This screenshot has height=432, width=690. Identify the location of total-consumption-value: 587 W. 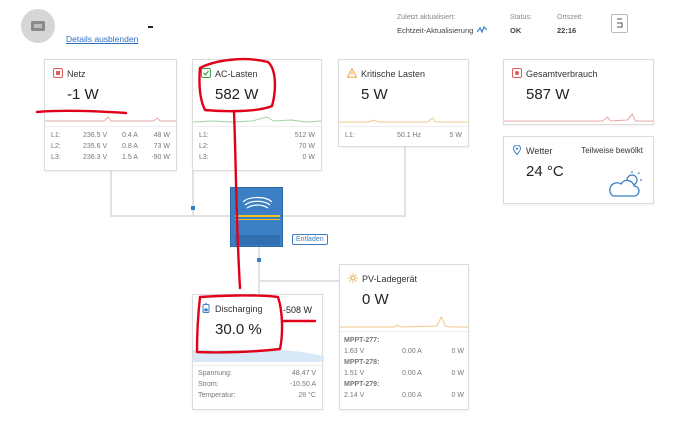
(548, 94).